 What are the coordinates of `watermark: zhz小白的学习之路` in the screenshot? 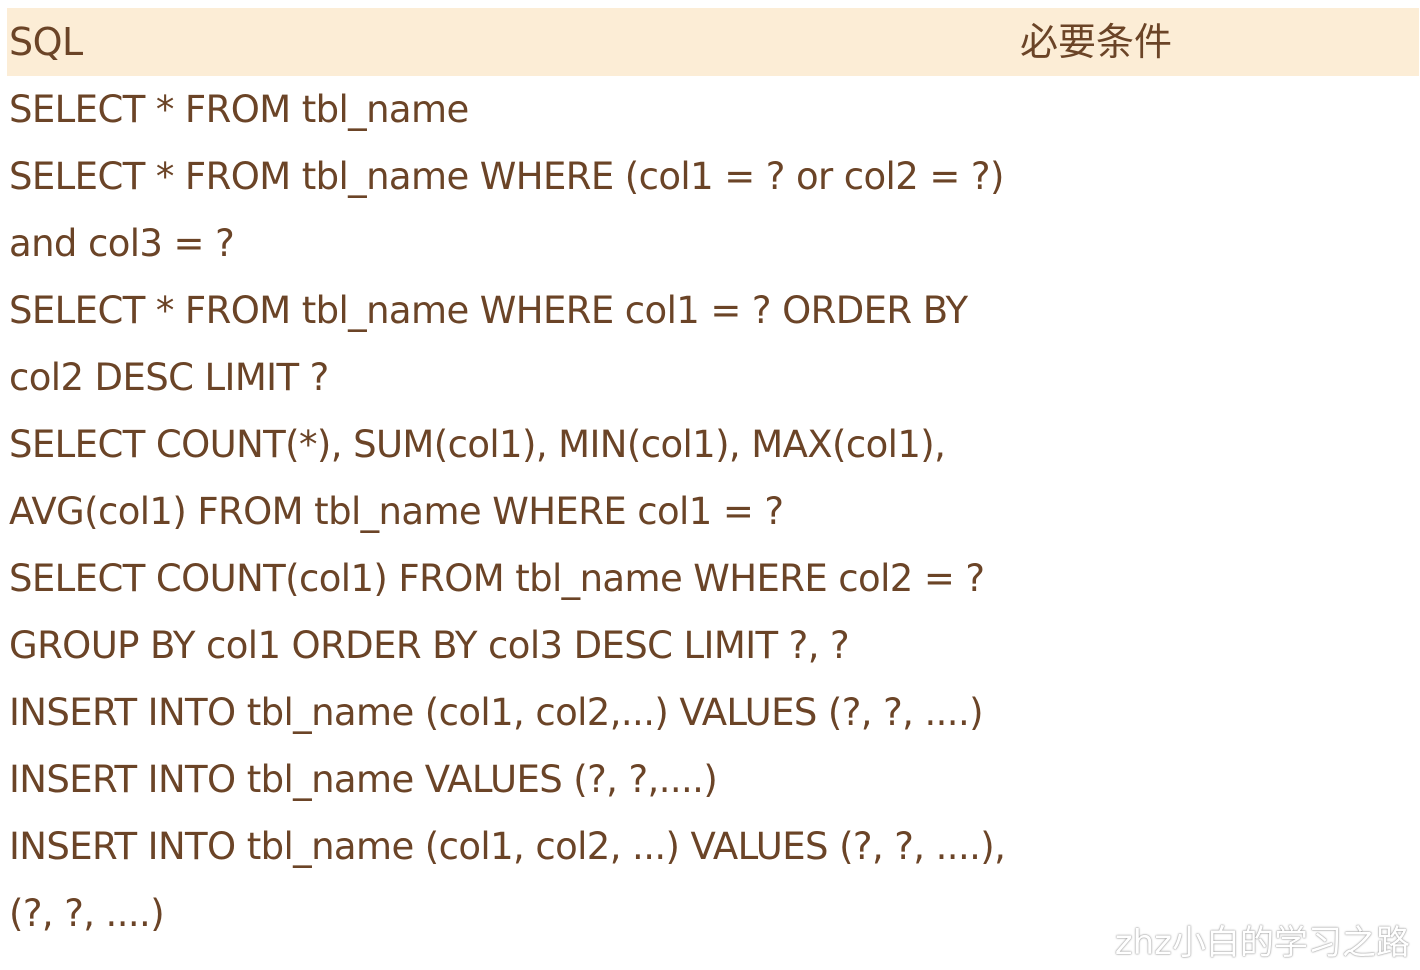 It's located at (1262, 943).